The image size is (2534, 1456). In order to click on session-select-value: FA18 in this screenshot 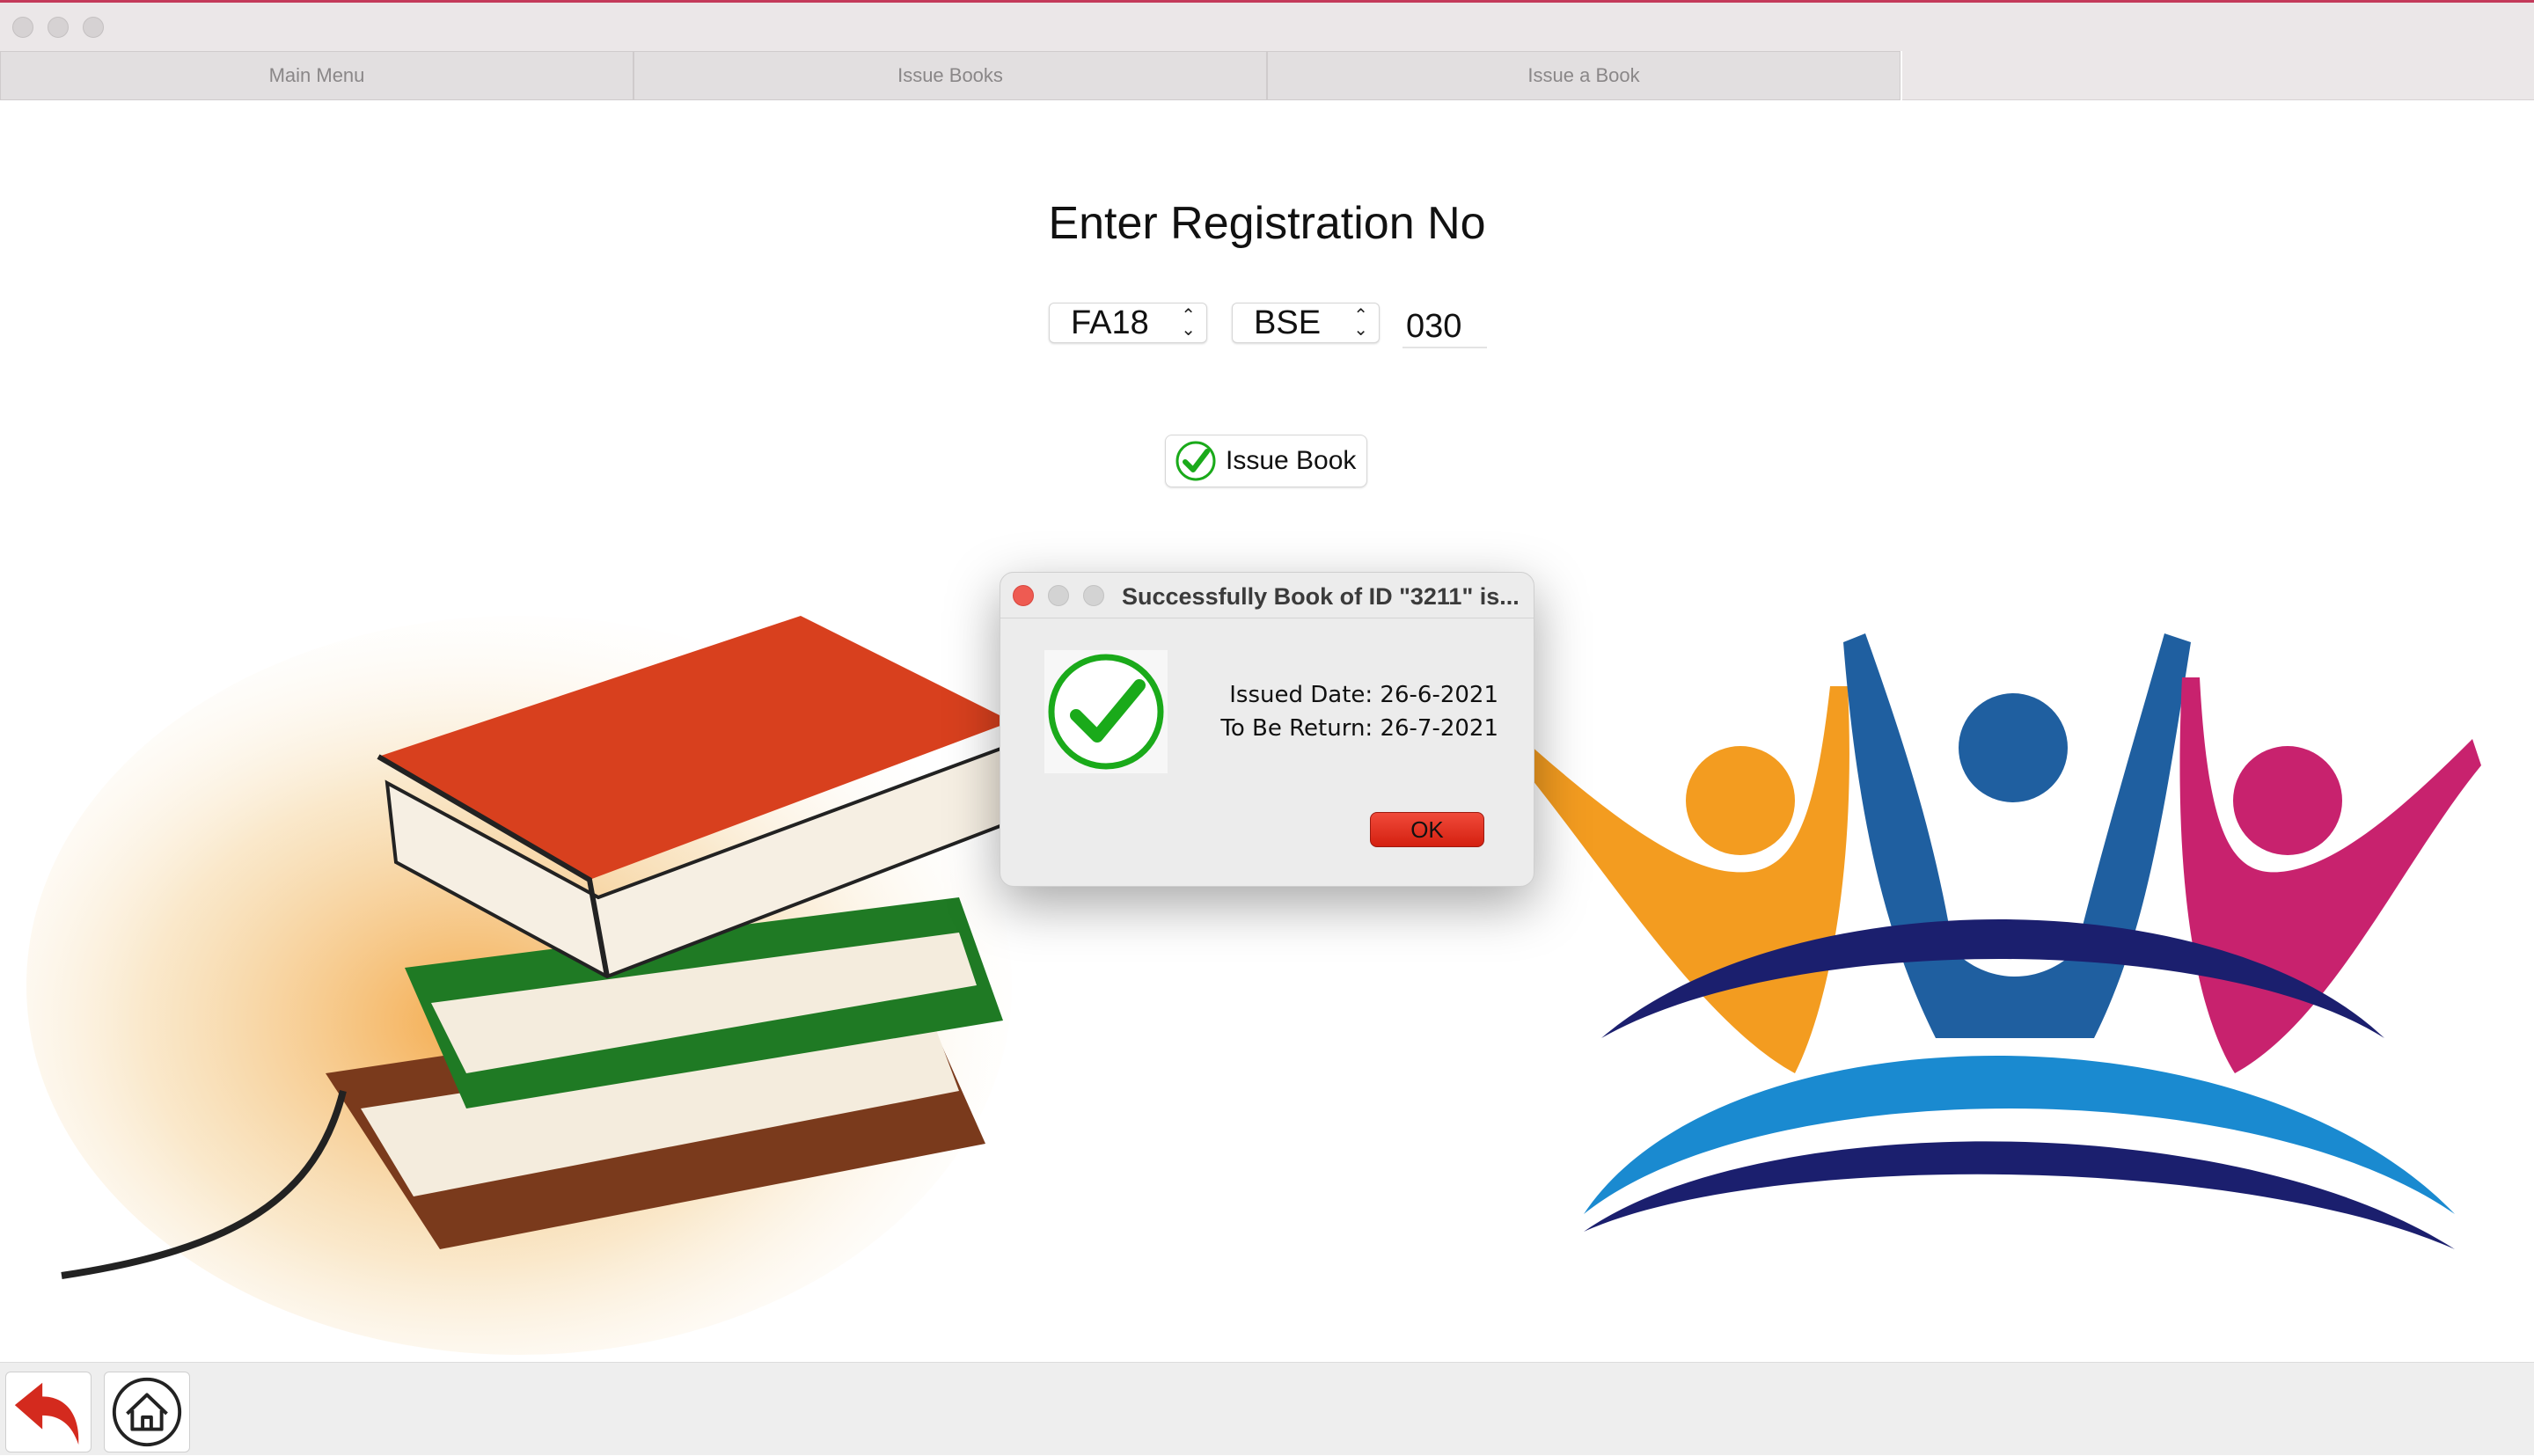, I will do `click(1110, 322)`.